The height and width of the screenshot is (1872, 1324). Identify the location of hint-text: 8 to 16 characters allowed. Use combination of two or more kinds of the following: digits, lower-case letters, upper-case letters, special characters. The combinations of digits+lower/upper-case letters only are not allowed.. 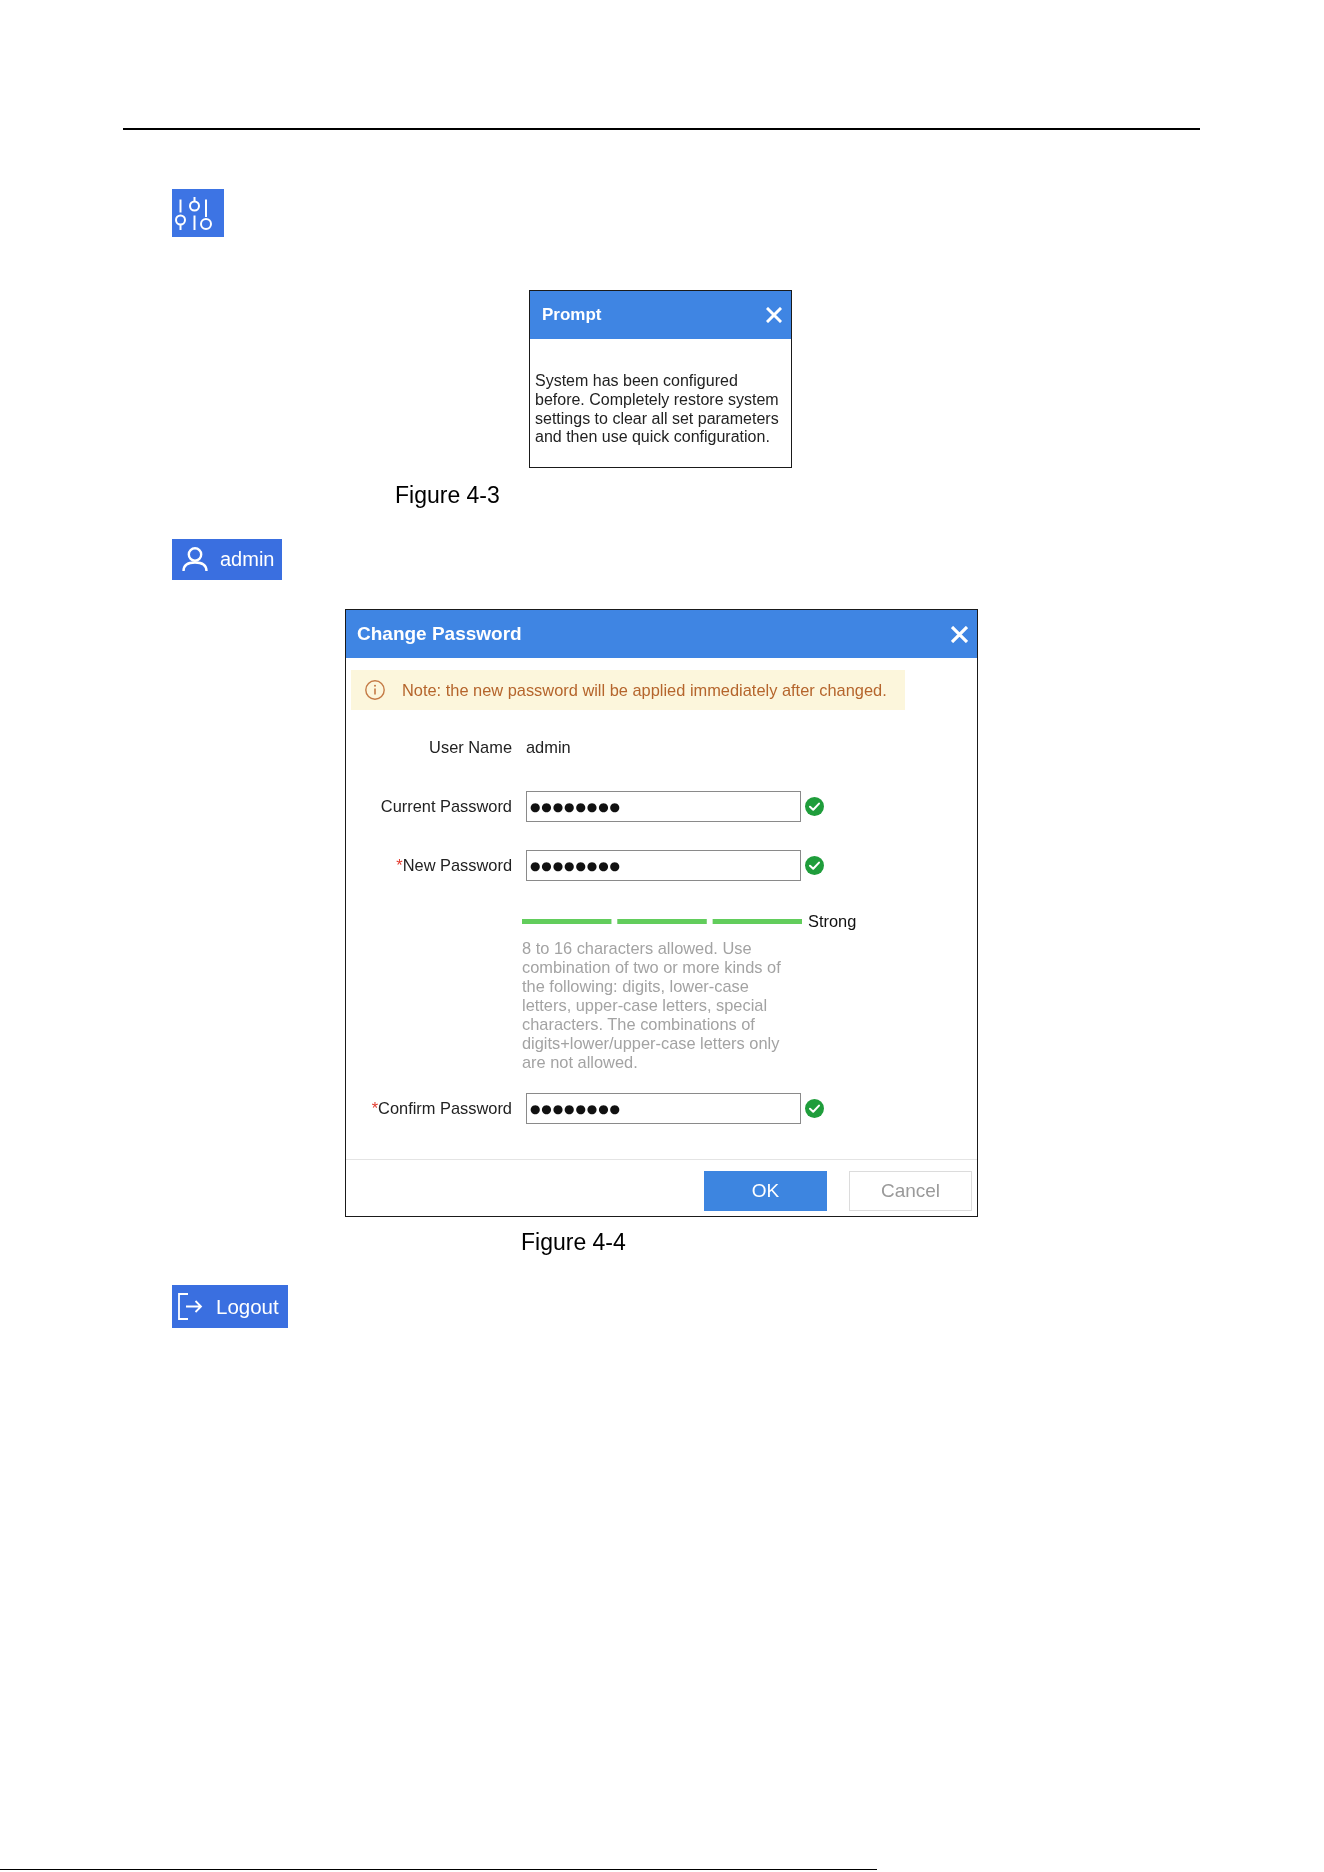
(652, 1006).